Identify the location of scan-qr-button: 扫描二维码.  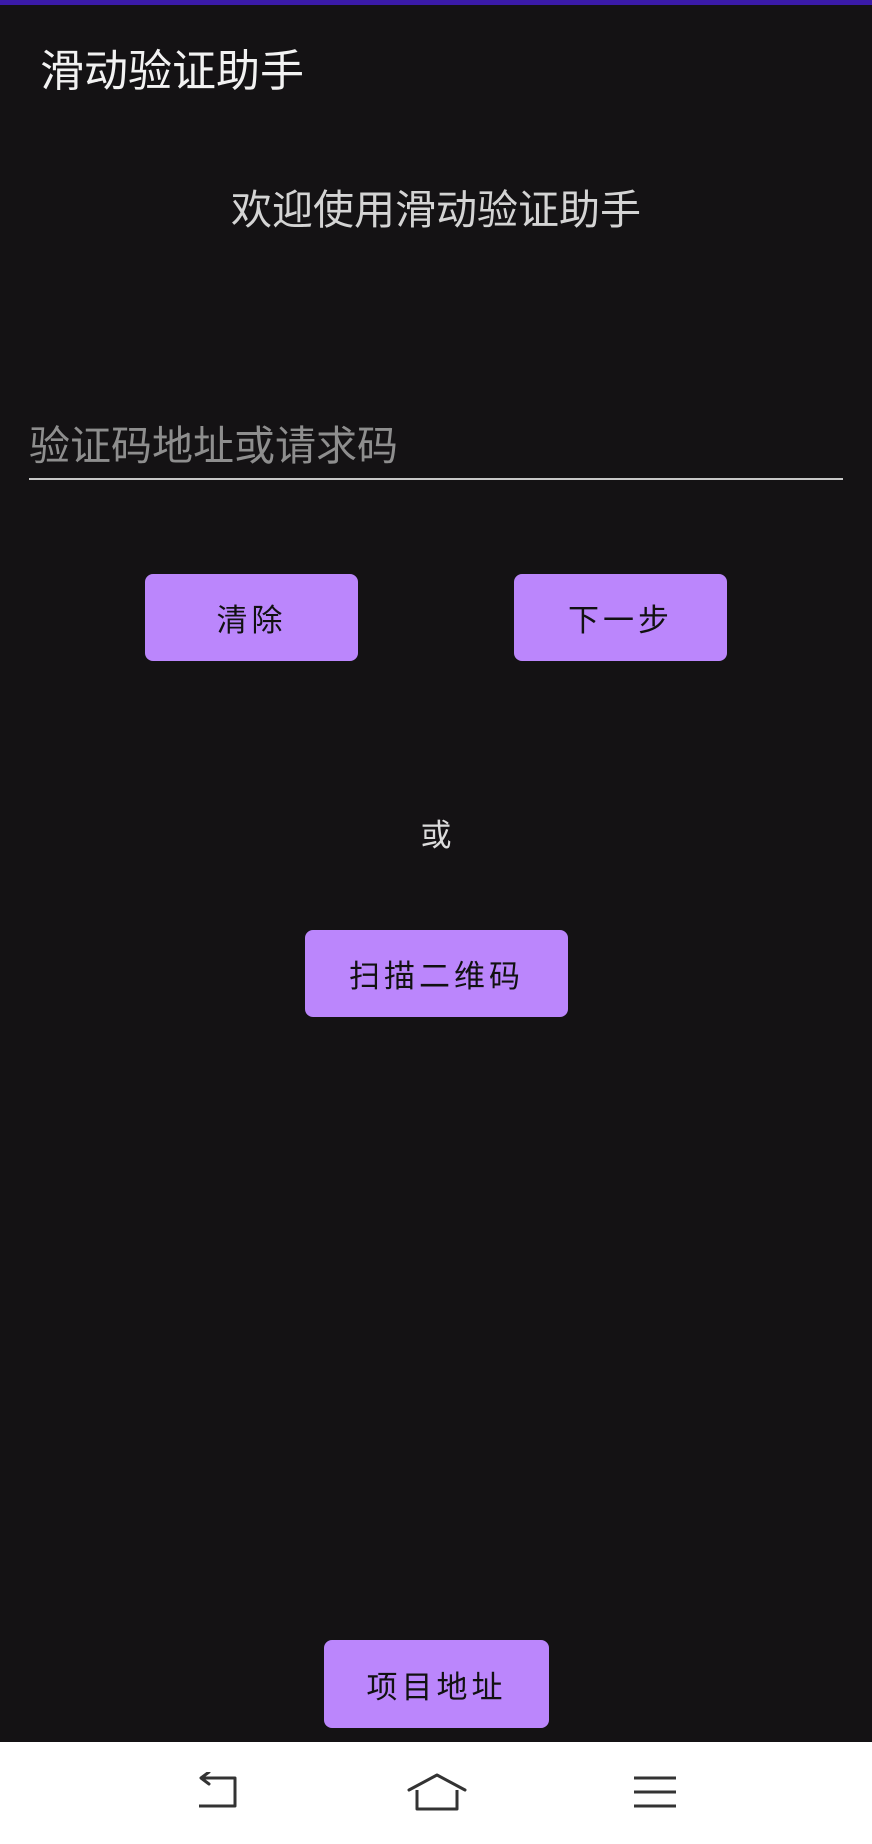
(436, 973).